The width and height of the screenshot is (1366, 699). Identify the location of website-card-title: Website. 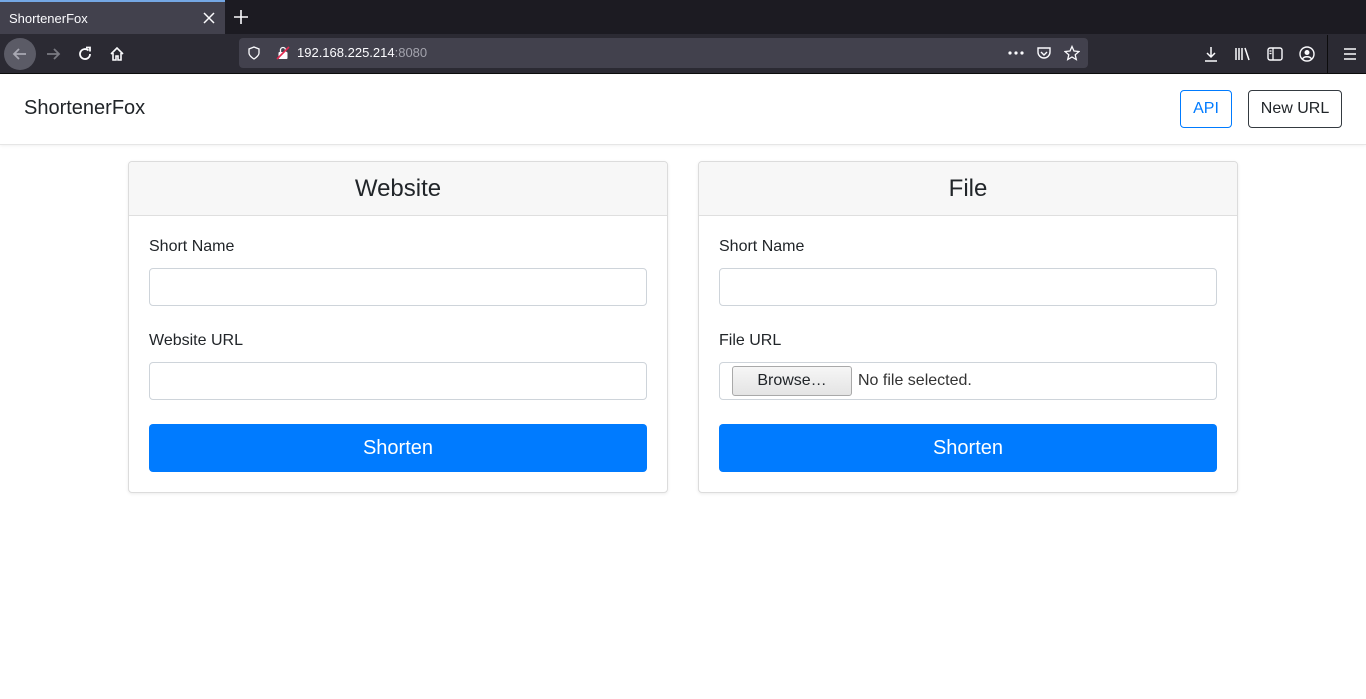
(398, 189).